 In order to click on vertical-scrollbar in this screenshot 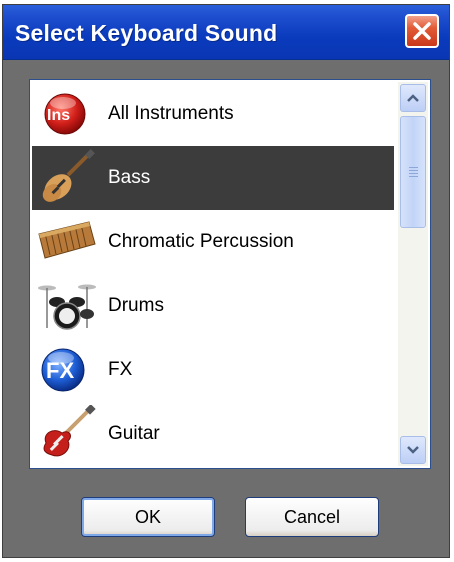, I will do `click(413, 274)`.